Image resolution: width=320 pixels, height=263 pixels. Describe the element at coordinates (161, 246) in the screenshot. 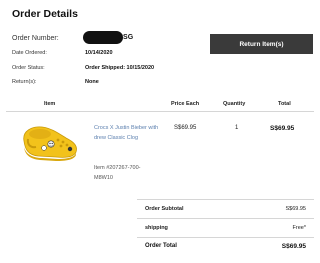

I see `order-total-label: Order Total` at that location.